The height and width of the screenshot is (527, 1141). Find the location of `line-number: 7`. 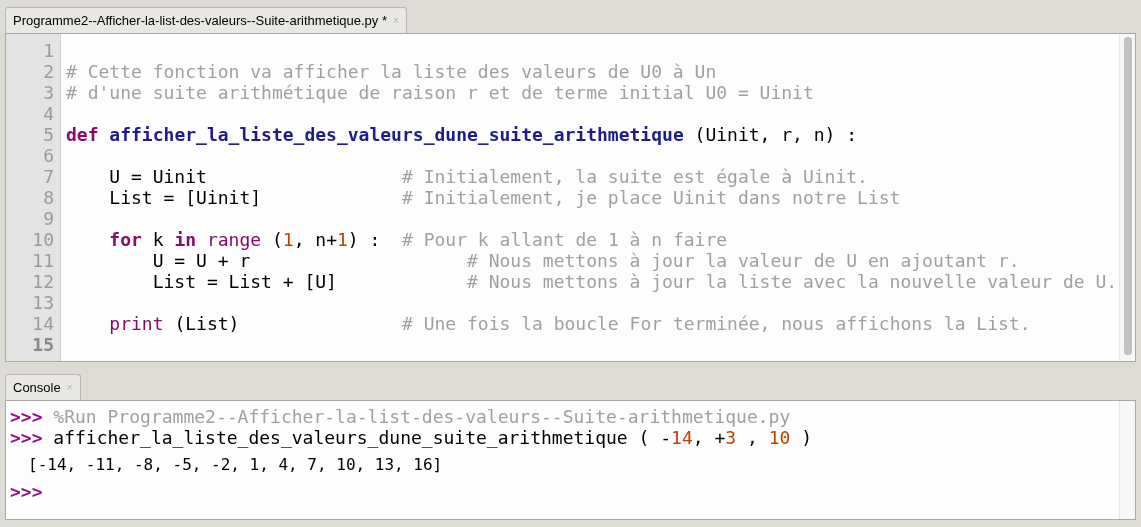

line-number: 7 is located at coordinates (48, 176).